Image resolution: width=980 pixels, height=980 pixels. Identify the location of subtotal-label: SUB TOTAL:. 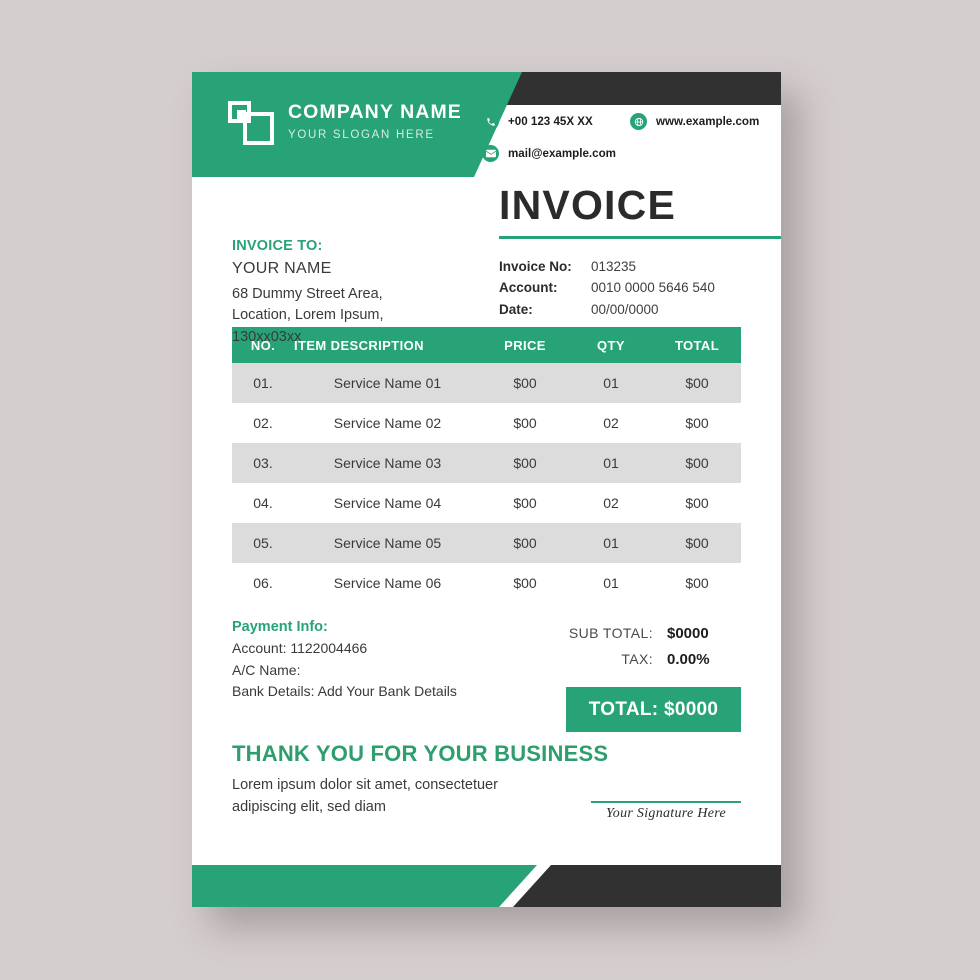
(610, 633).